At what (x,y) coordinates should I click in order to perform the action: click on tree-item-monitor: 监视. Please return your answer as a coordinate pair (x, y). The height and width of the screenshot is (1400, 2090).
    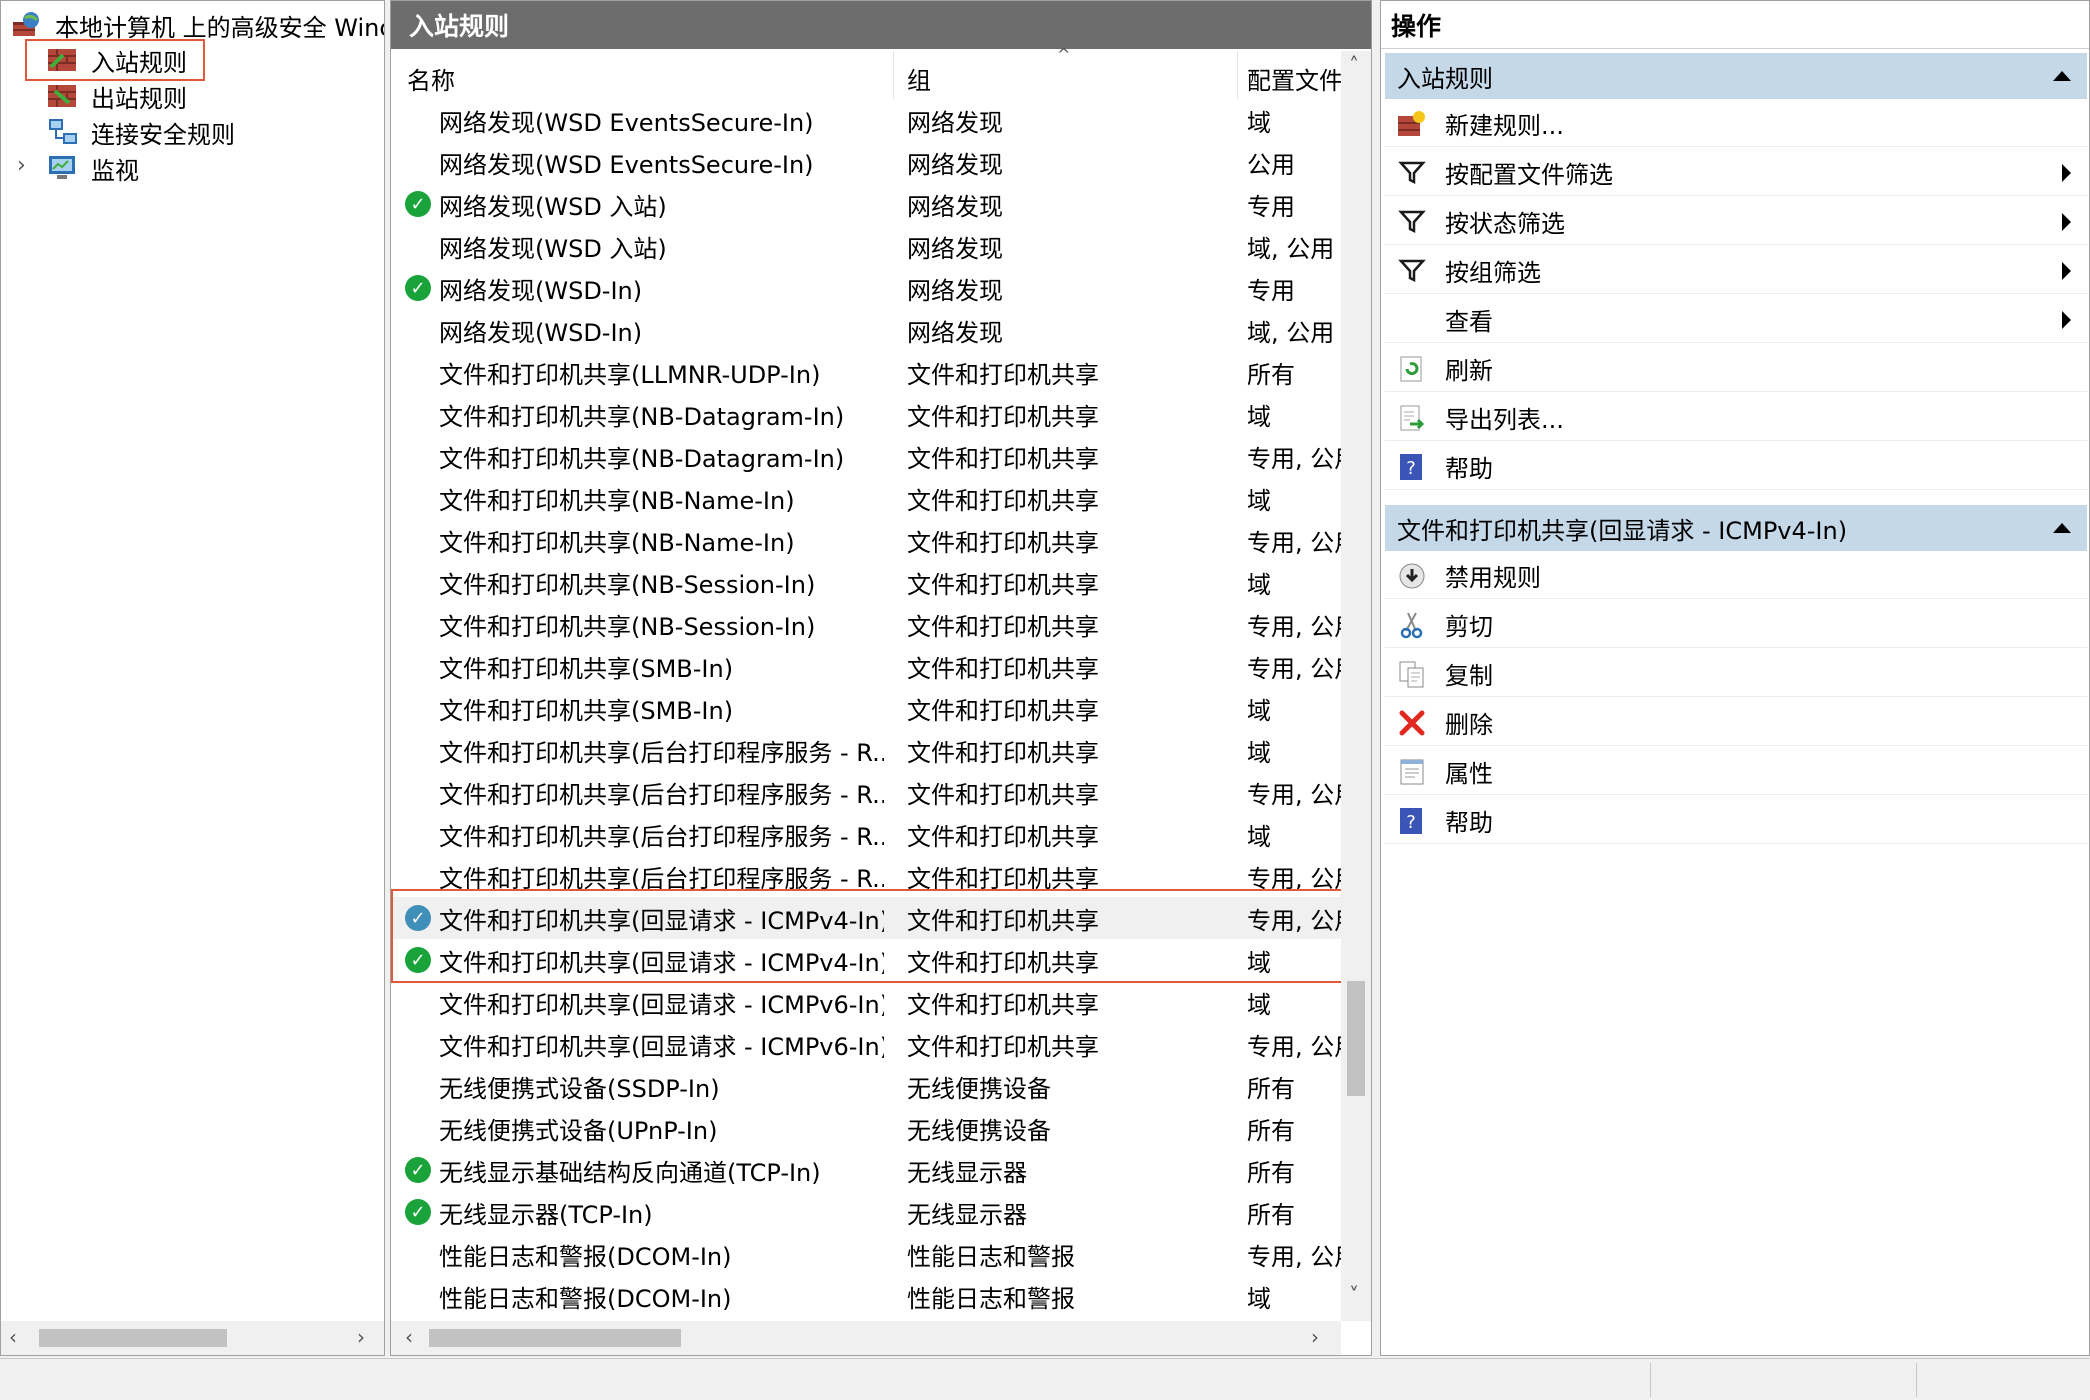
    Looking at the image, I should click on (93, 168).